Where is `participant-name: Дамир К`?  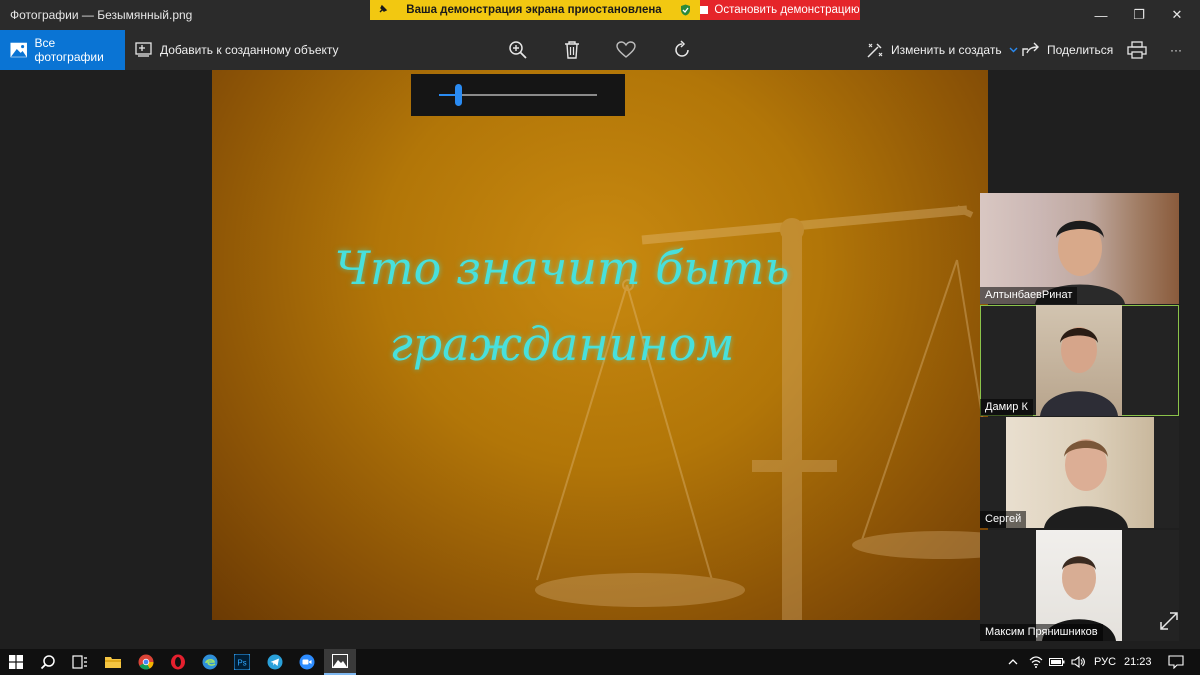
participant-name: Дамир К is located at coordinates (1006, 407).